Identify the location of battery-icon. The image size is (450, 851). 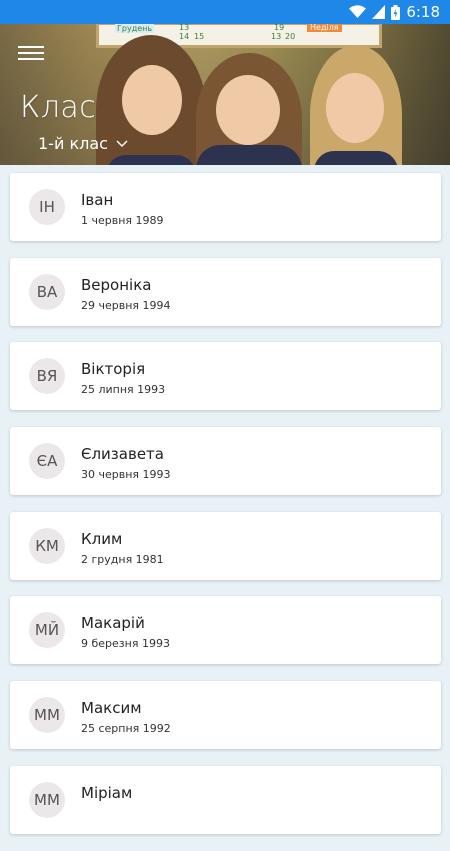
(396, 12).